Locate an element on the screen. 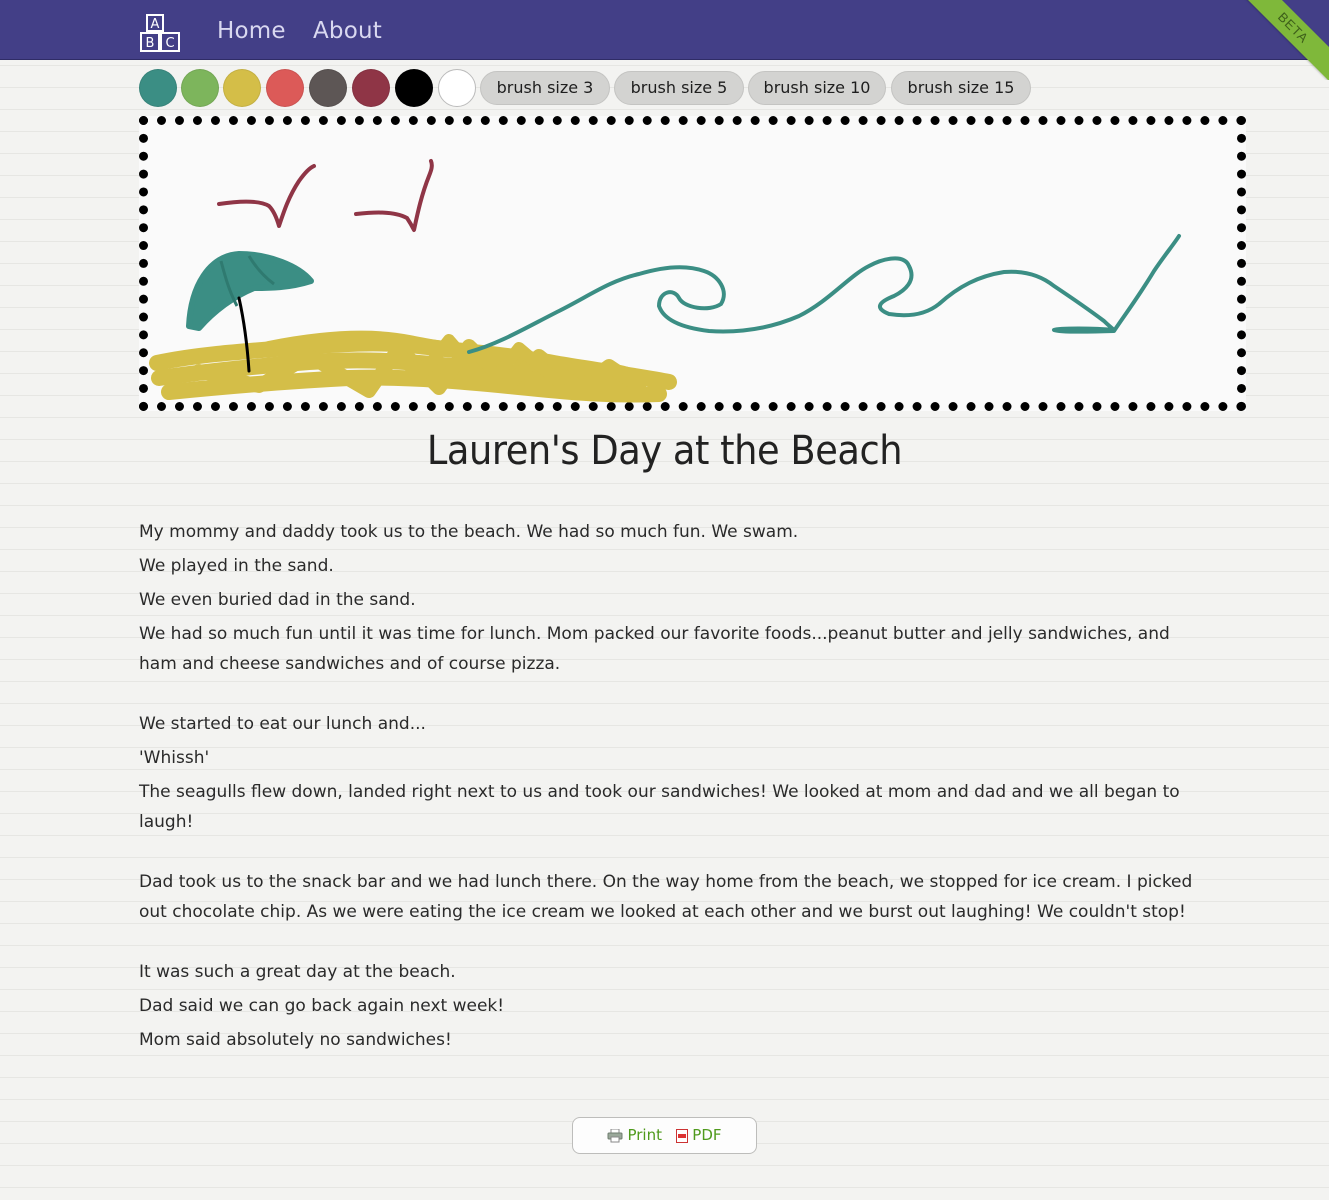  color-swatch-red is located at coordinates (285, 88).